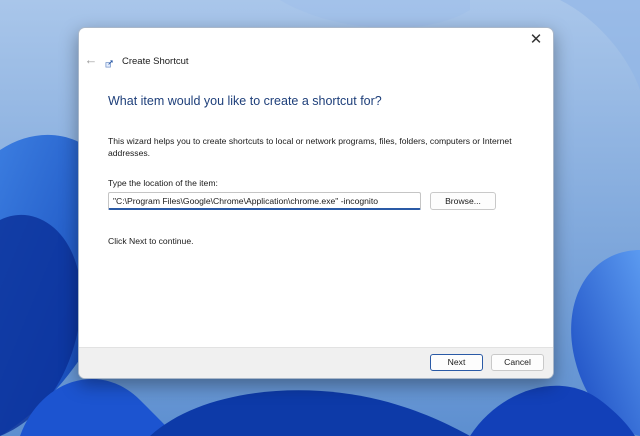 The height and width of the screenshot is (436, 640). What do you see at coordinates (316, 362) in the screenshot?
I see `dialog-footer: Next Cancel` at bounding box center [316, 362].